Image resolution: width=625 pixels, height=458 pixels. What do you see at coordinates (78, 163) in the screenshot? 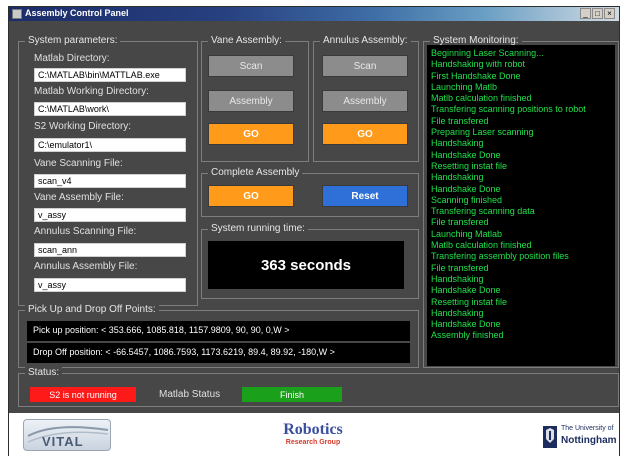
I see `vane-scanning-file-label: Vane Scanning File:` at bounding box center [78, 163].